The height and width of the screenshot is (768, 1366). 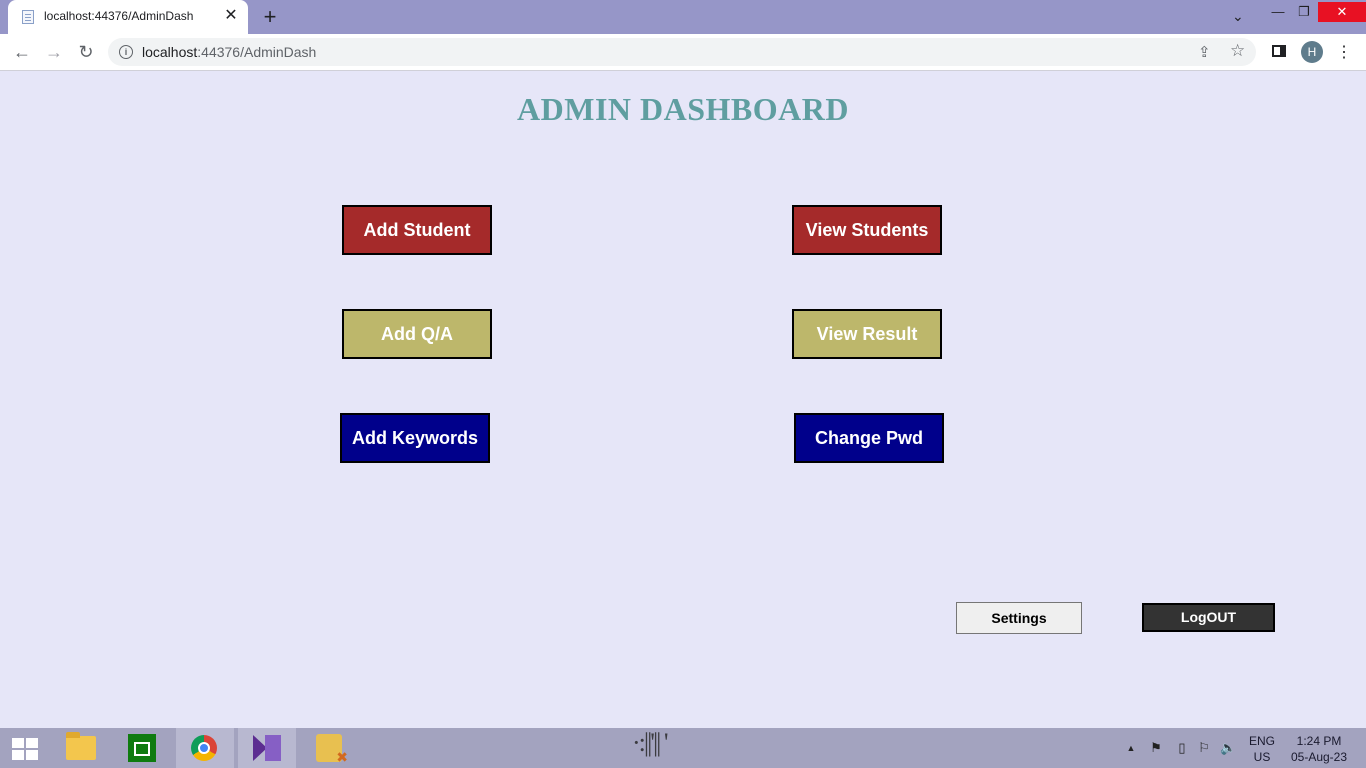 What do you see at coordinates (867, 334) in the screenshot?
I see `view-result-button: View Result` at bounding box center [867, 334].